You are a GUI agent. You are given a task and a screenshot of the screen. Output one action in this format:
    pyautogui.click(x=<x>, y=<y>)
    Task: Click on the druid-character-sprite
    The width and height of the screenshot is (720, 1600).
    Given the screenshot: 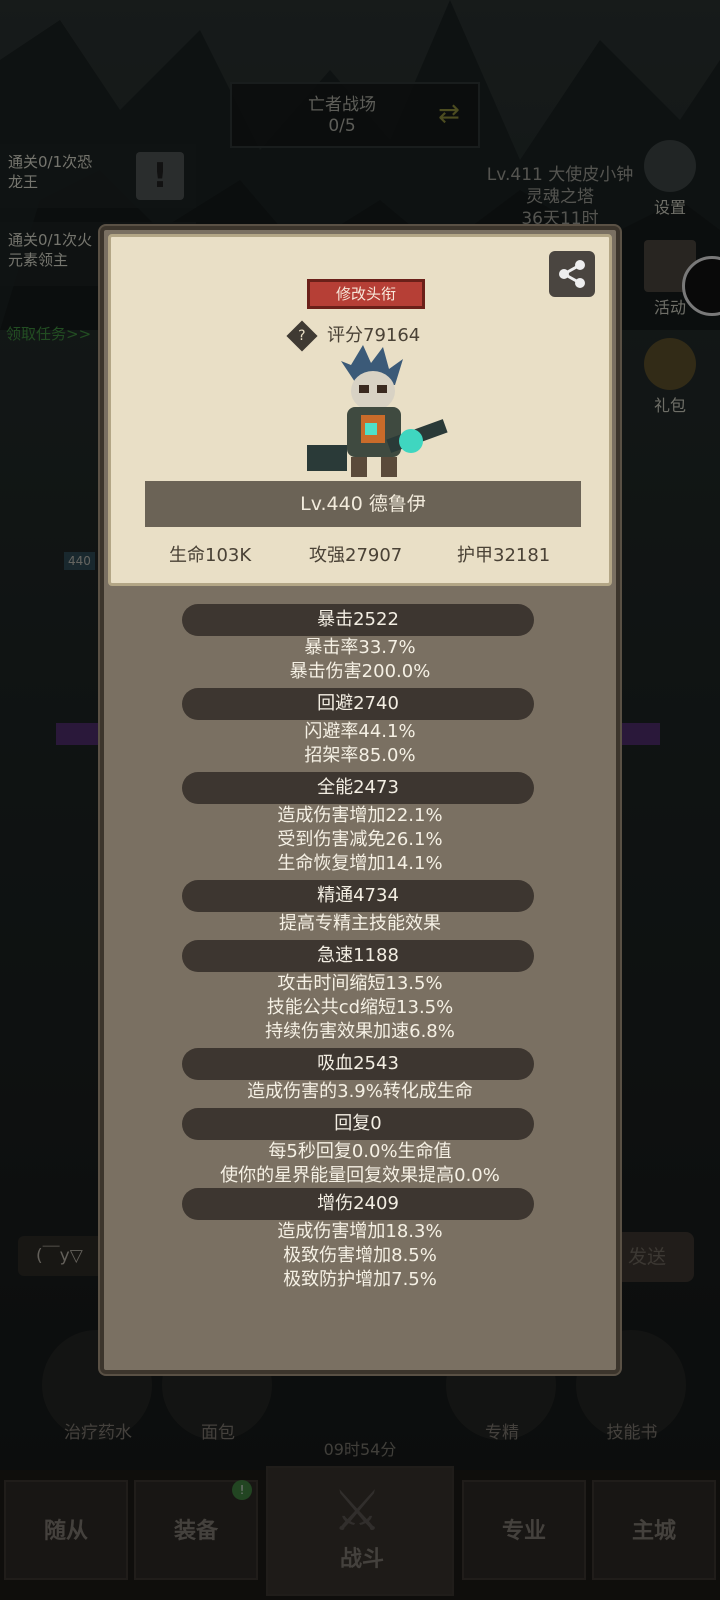 What is the action you would take?
    pyautogui.click(x=377, y=411)
    